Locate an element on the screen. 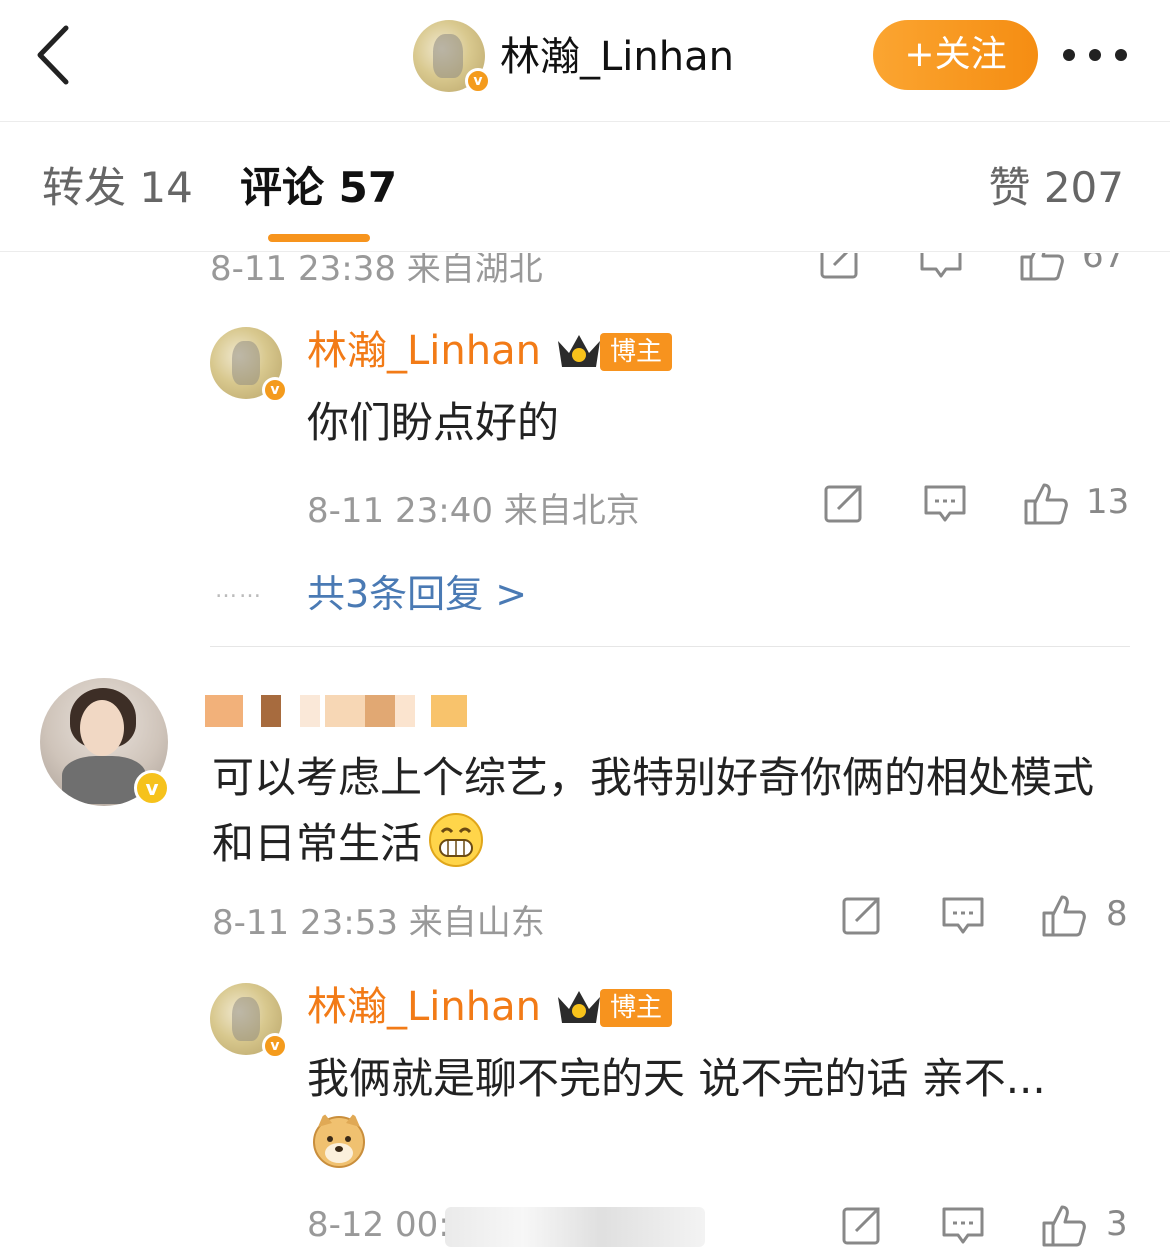  reply-meta: 8-11 23:40 来自北京 is located at coordinates (473, 511).